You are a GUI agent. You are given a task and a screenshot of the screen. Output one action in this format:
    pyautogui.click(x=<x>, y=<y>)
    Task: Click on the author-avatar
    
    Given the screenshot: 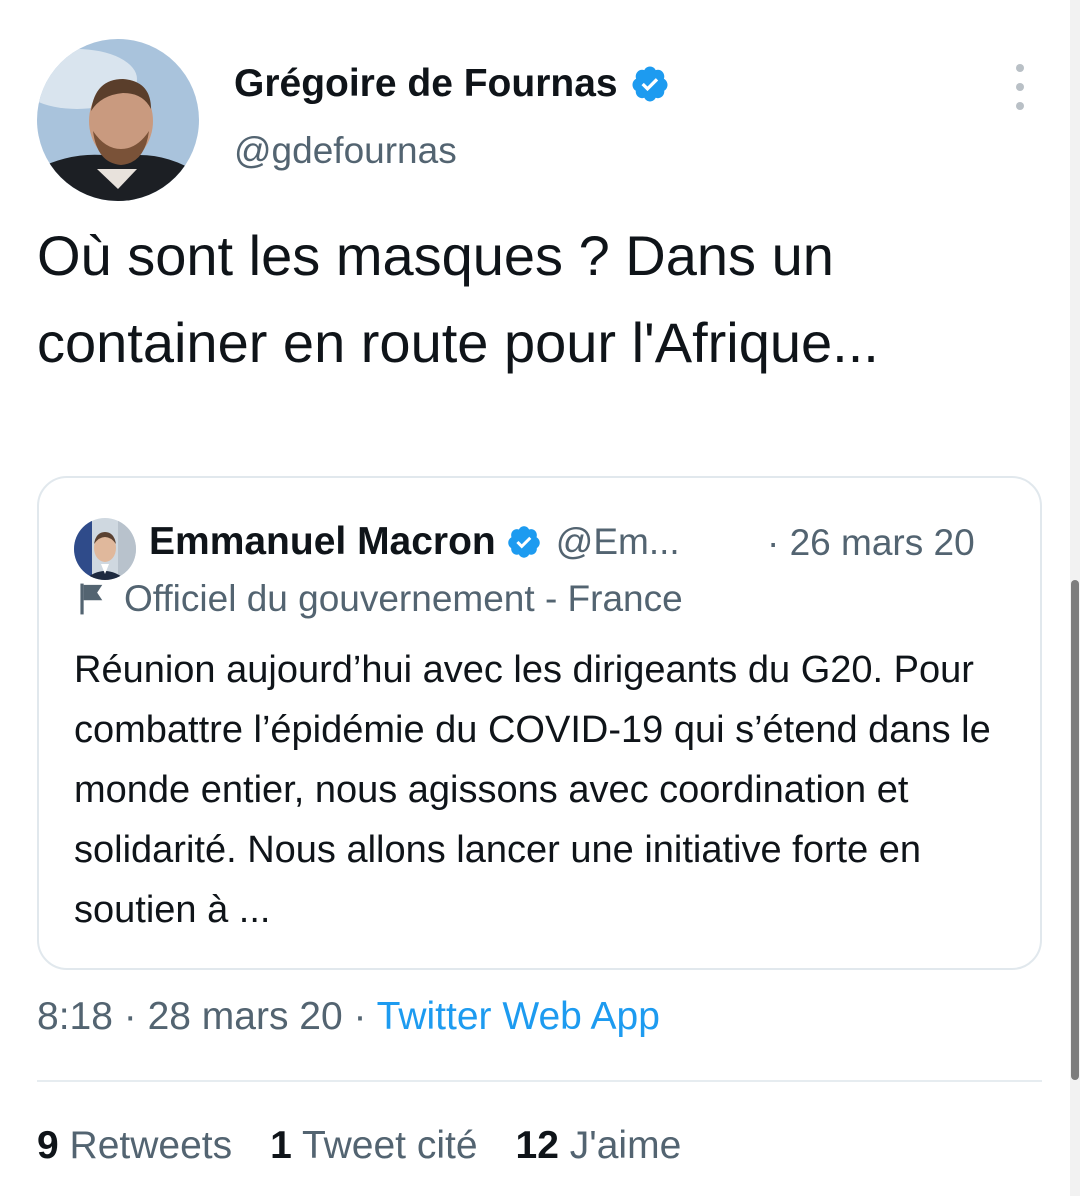 What is the action you would take?
    pyautogui.click(x=118, y=120)
    